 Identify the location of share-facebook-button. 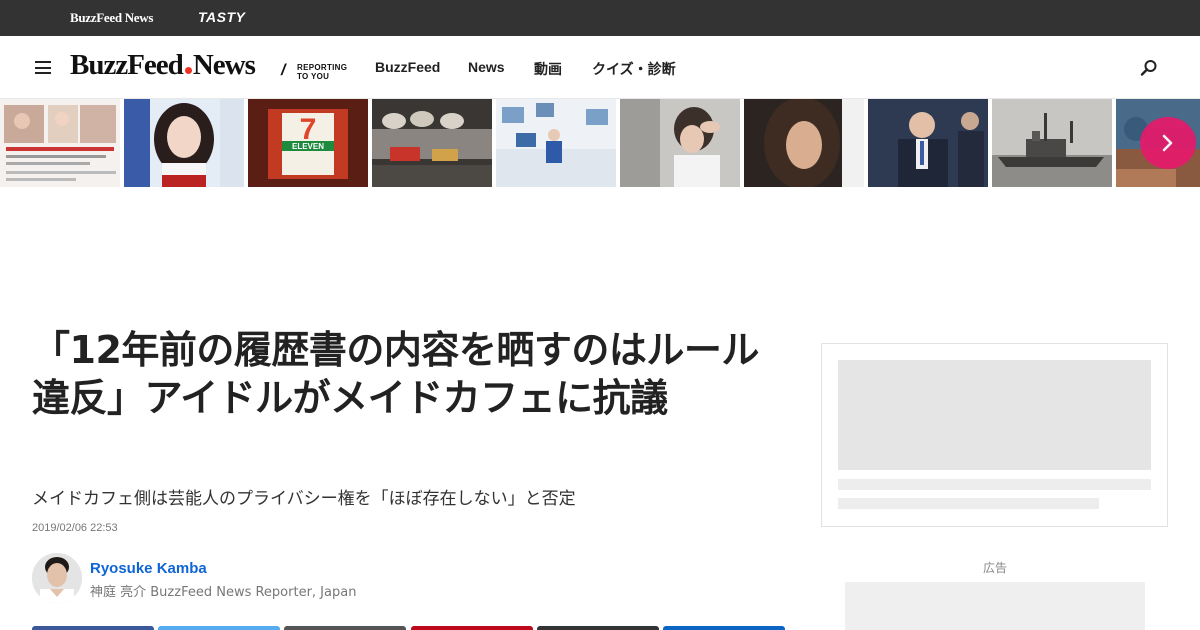
(93, 628).